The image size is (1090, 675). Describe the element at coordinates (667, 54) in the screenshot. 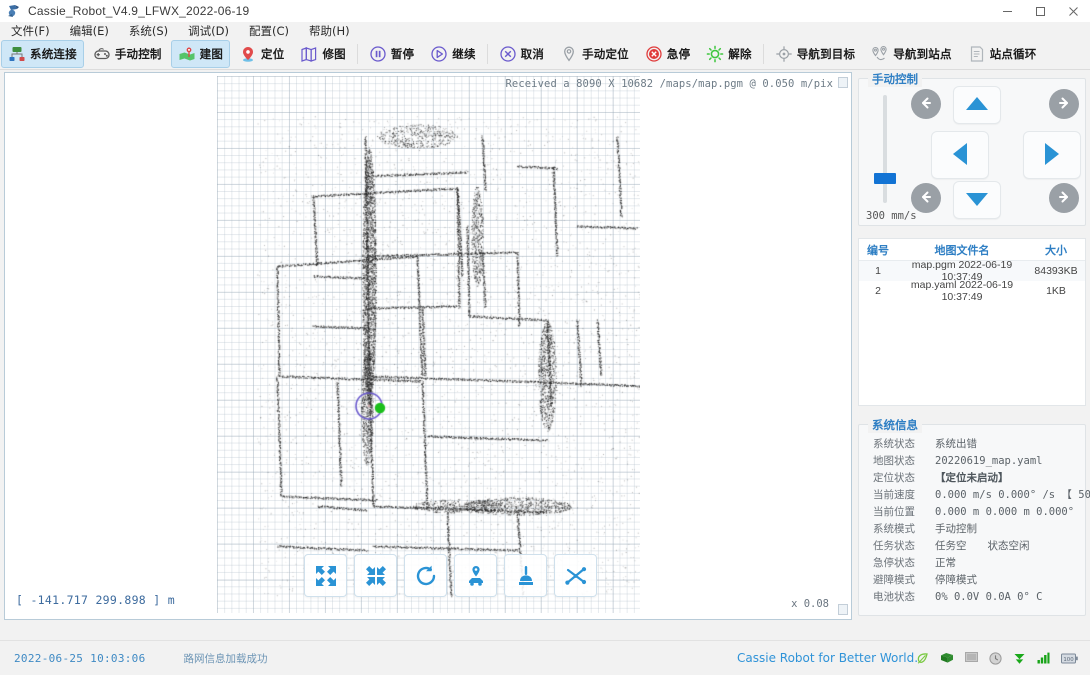

I see `toolbar-emergency-stop: 急停` at that location.